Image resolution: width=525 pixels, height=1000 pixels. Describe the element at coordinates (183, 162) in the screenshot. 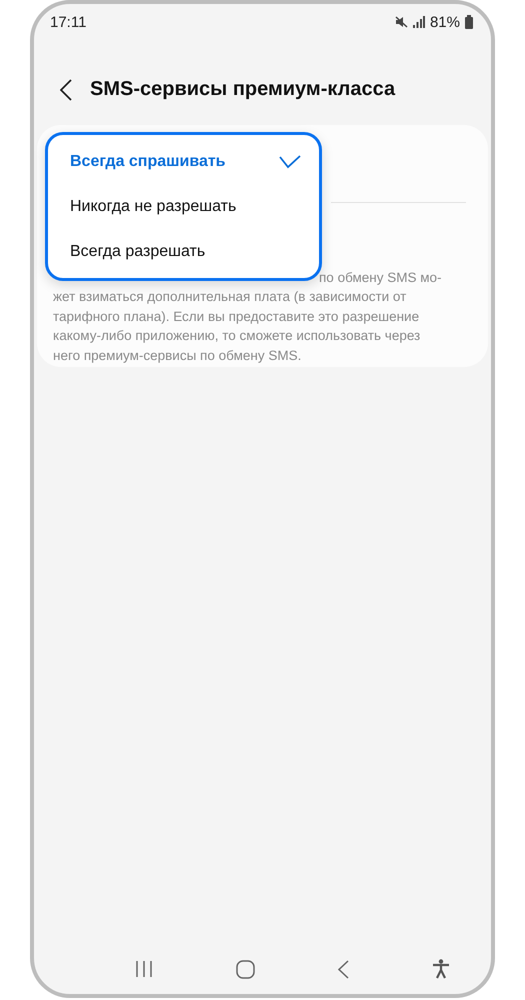

I see `menu-option: Всегда спрашивать` at that location.